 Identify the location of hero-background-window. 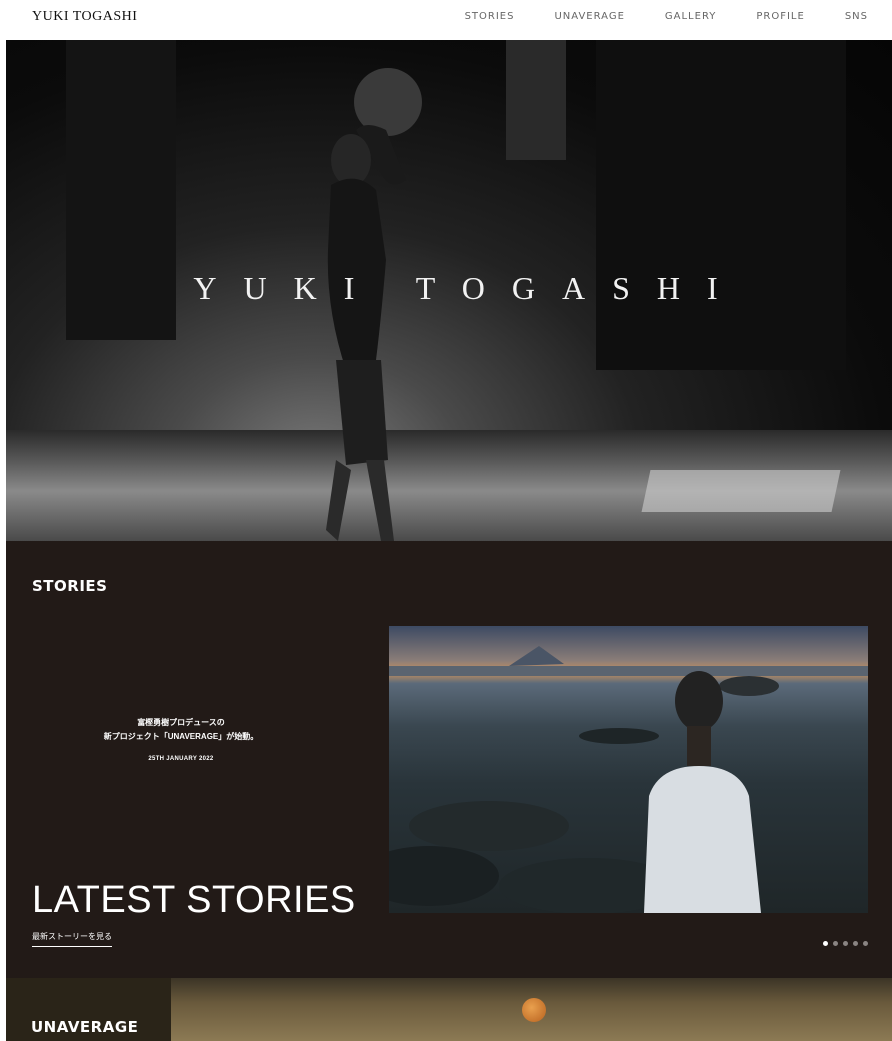
(536, 100).